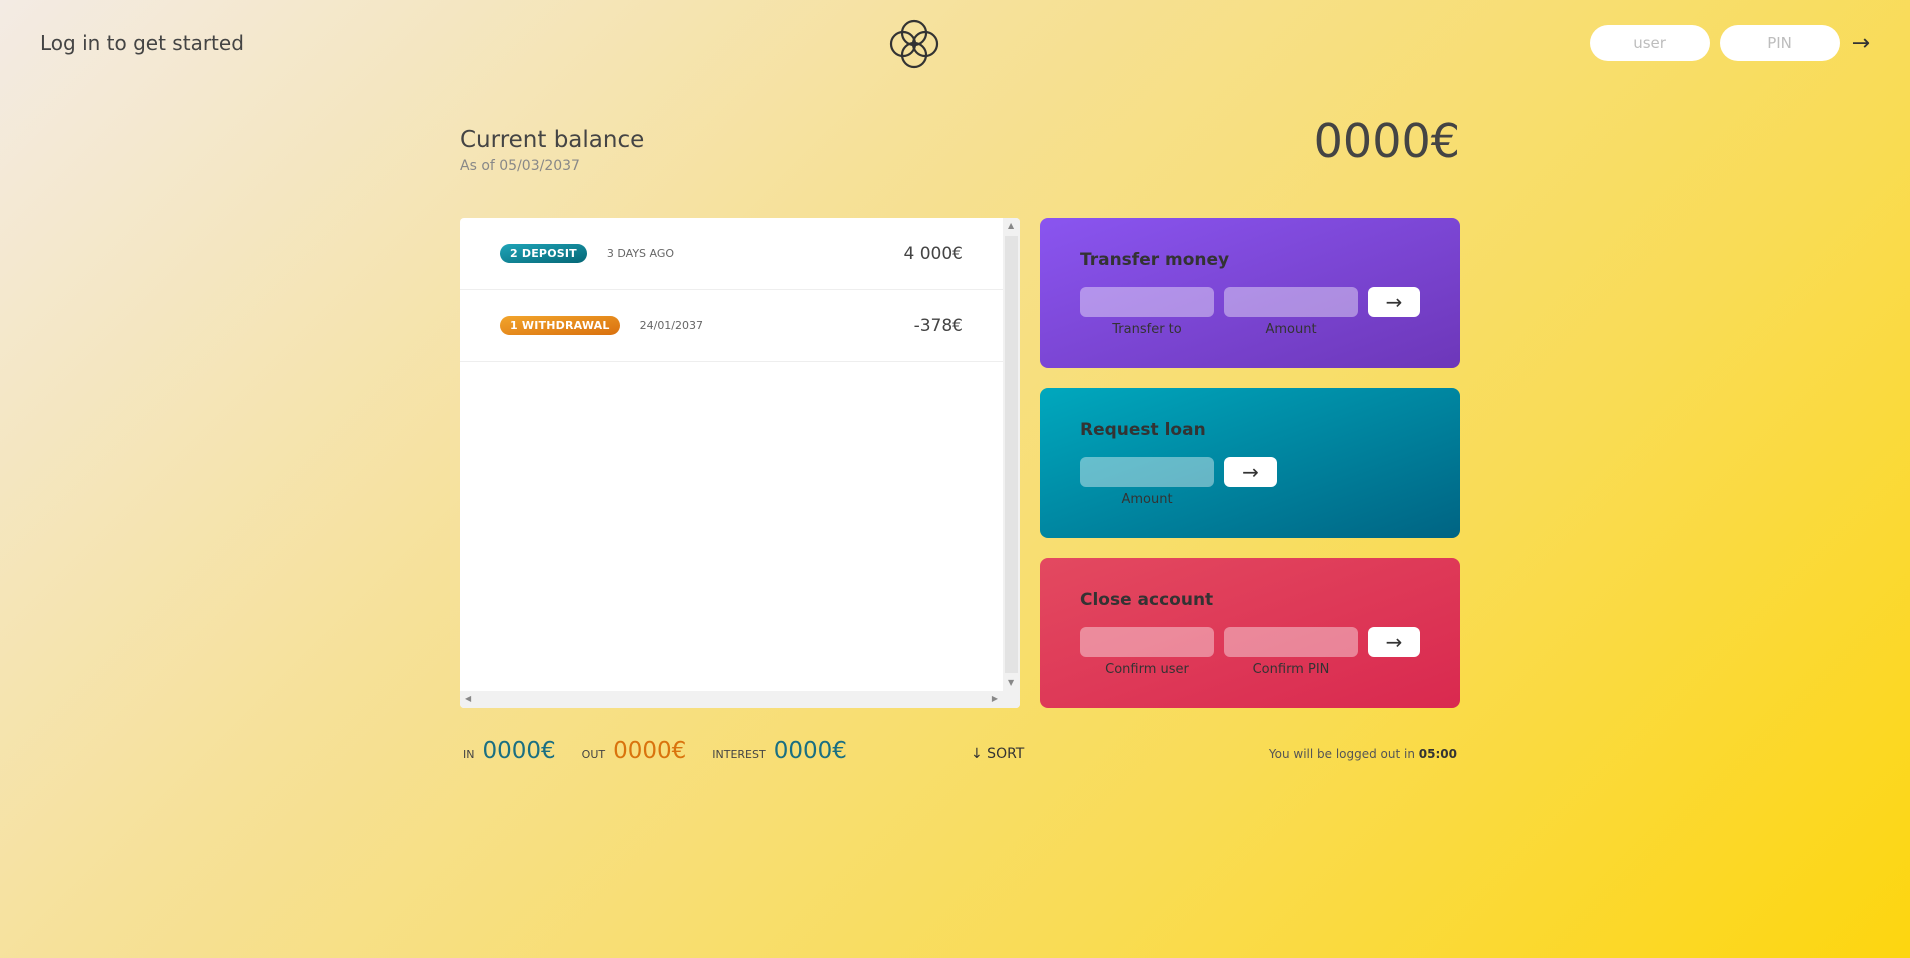 Image resolution: width=1910 pixels, height=958 pixels. I want to click on summary-in-value: 0000€, so click(519, 751).